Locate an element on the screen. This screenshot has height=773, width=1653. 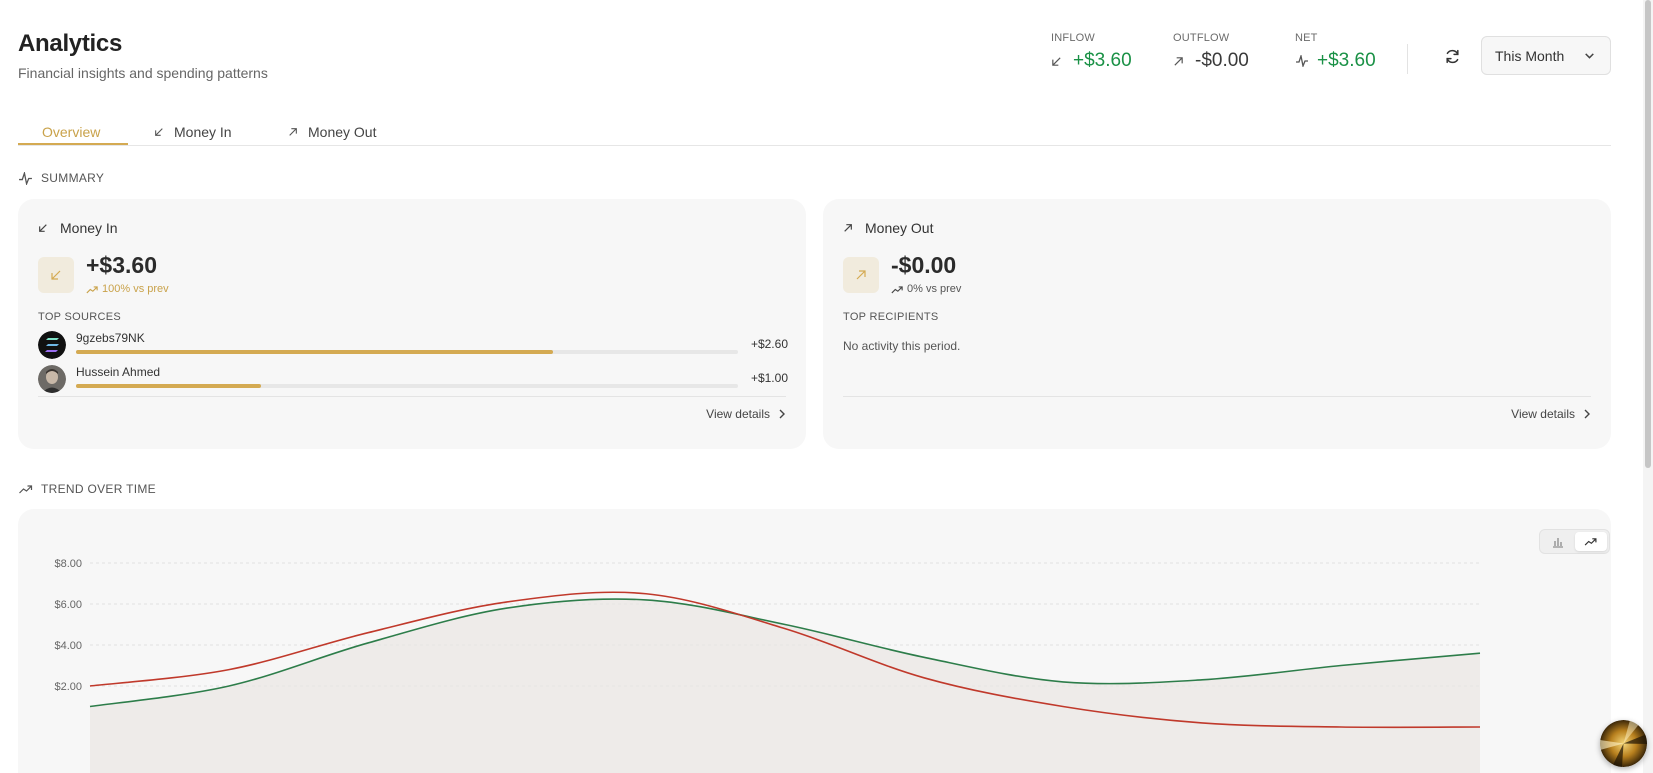
trend-section-label: TREND OVER TIME is located at coordinates (87, 489).